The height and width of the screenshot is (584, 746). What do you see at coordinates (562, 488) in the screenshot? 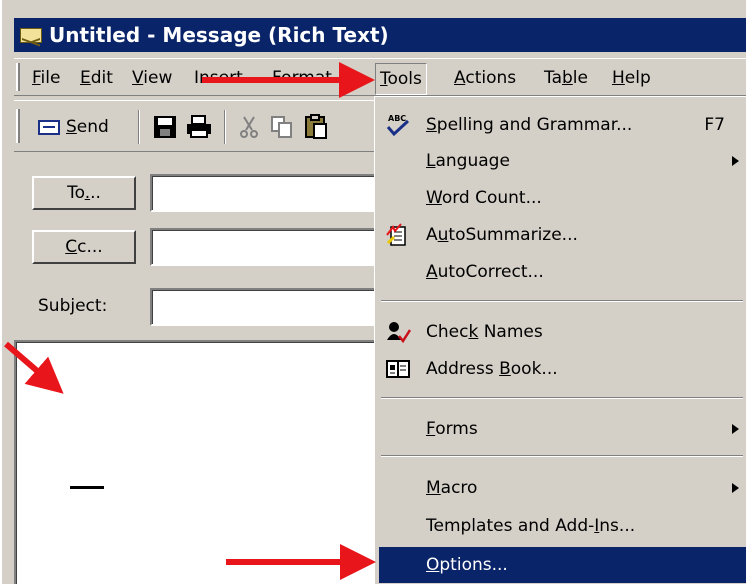
I see `menu-item-macro: Macro` at bounding box center [562, 488].